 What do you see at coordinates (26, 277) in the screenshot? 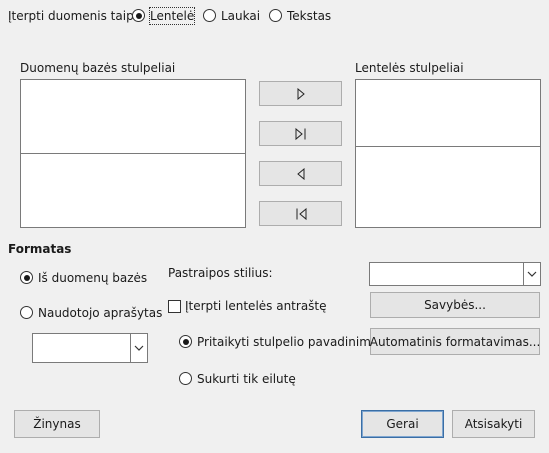
I see `radio-from-database` at bounding box center [26, 277].